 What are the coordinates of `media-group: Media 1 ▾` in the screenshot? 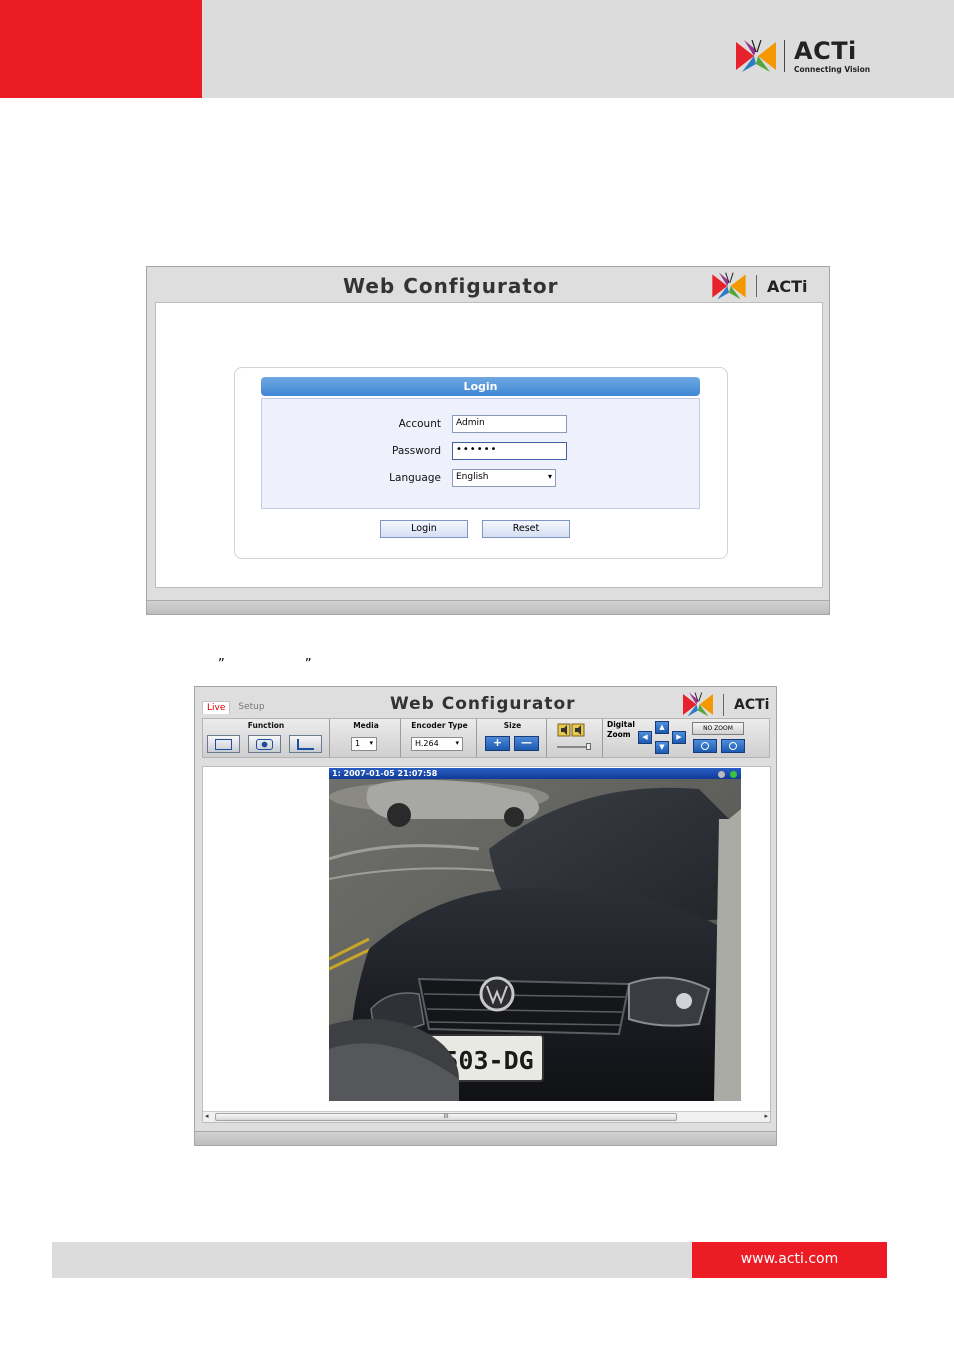 It's located at (366, 738).